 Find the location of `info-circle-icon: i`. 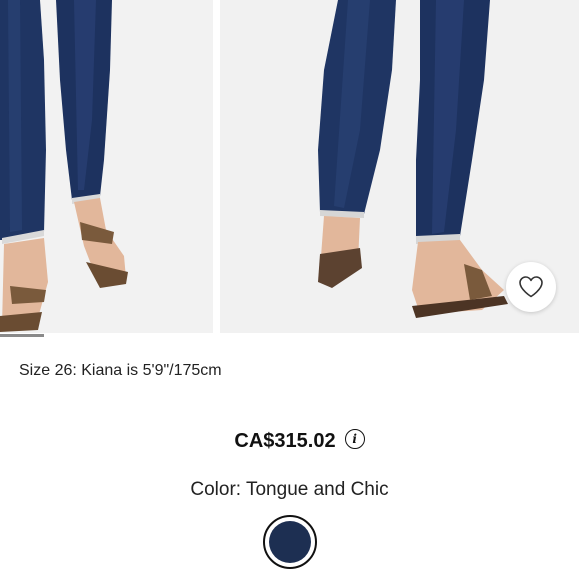

info-circle-icon: i is located at coordinates (354, 438).